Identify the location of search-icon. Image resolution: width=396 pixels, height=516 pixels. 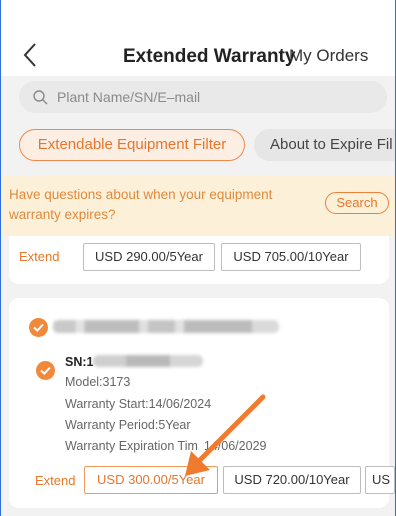
(40, 96).